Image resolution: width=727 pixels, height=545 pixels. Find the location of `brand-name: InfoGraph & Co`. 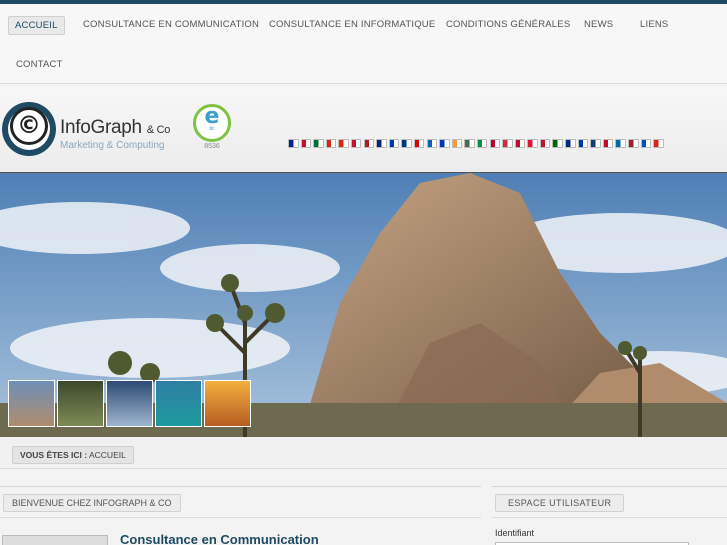

brand-name: InfoGraph & Co is located at coordinates (115, 128).